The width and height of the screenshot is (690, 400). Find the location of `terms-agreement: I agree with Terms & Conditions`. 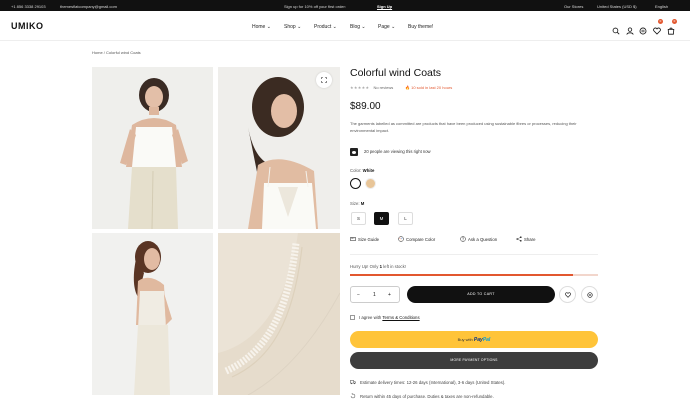

terms-agreement: I agree with Terms & Conditions is located at coordinates (385, 317).